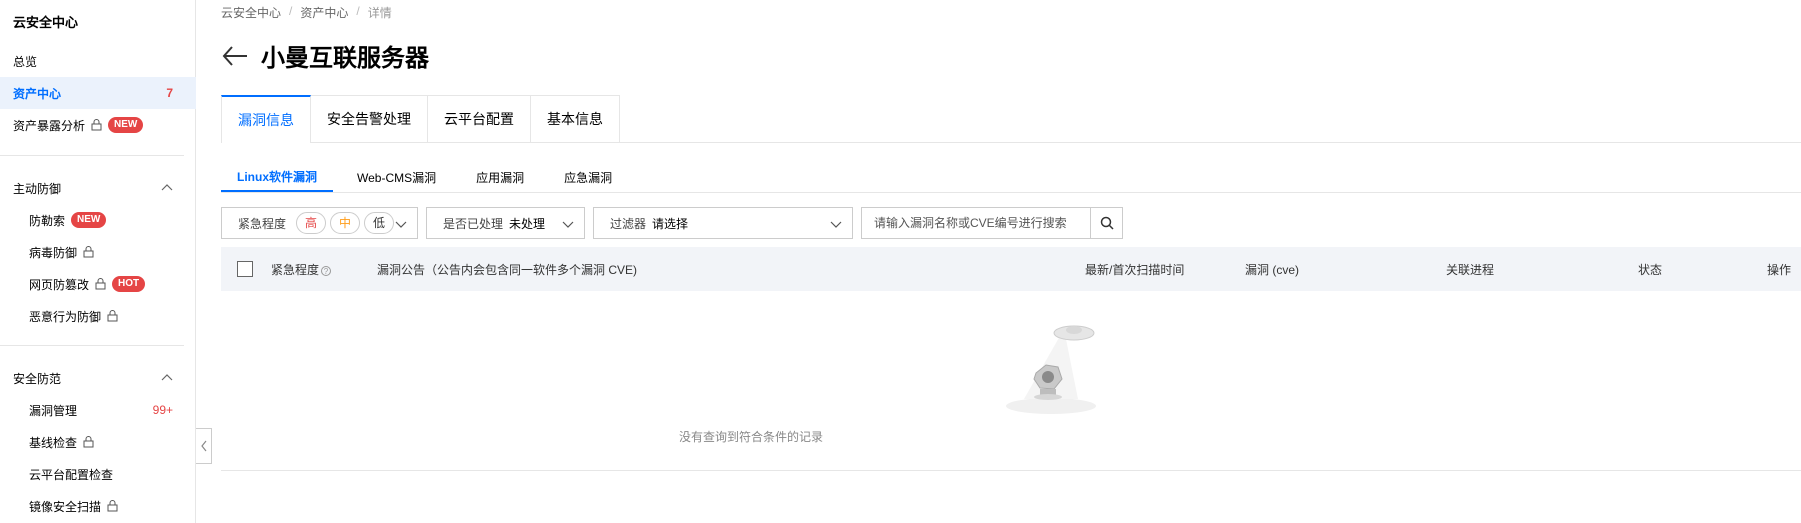 The width and height of the screenshot is (1801, 523). What do you see at coordinates (49, 125) in the screenshot?
I see `sidebar-item-label: 资产暴露分析` at bounding box center [49, 125].